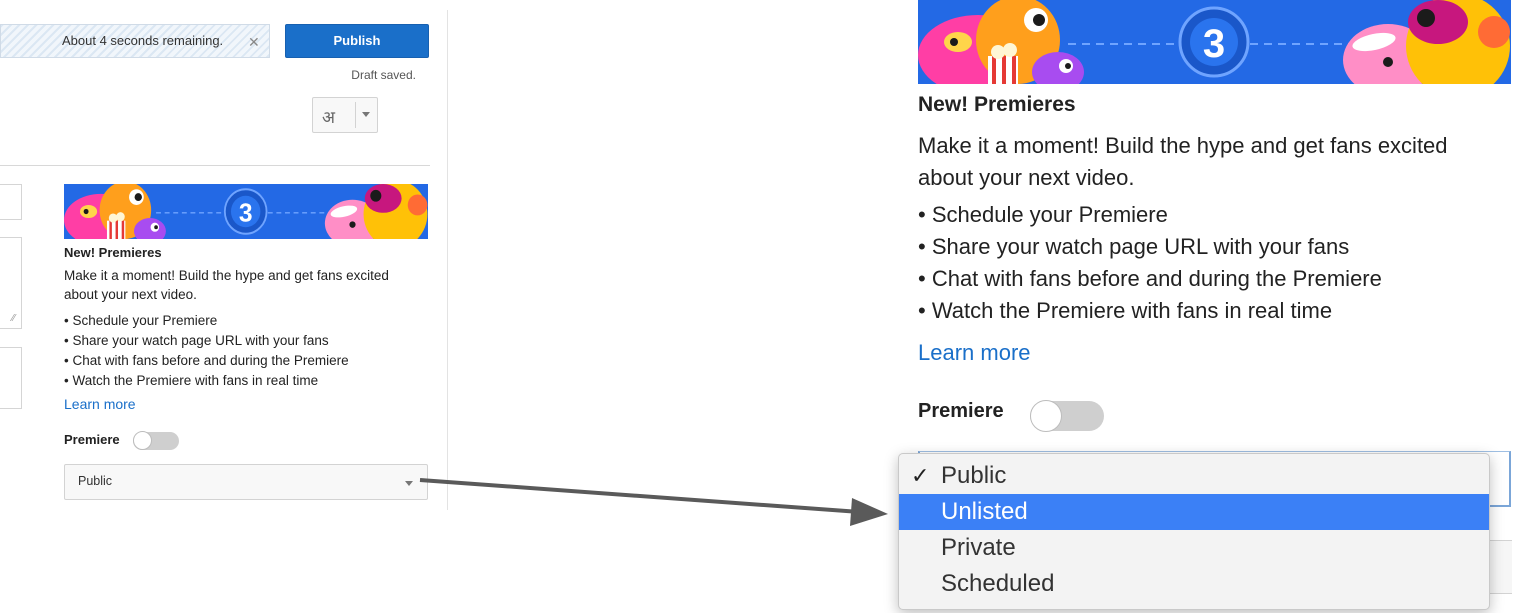  What do you see at coordinates (974, 353) in the screenshot?
I see `learn-more-link-zoomed: Learn more` at bounding box center [974, 353].